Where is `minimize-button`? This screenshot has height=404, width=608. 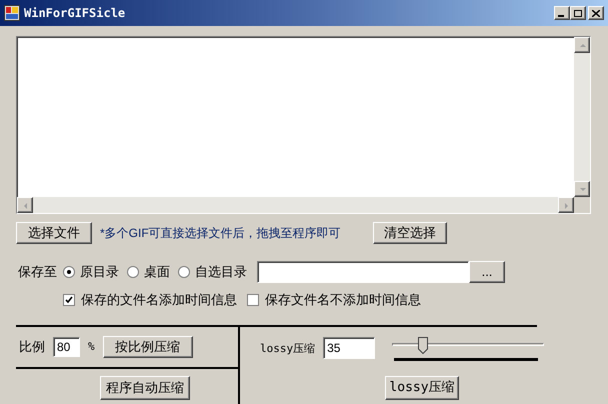
minimize-button is located at coordinates (562, 13).